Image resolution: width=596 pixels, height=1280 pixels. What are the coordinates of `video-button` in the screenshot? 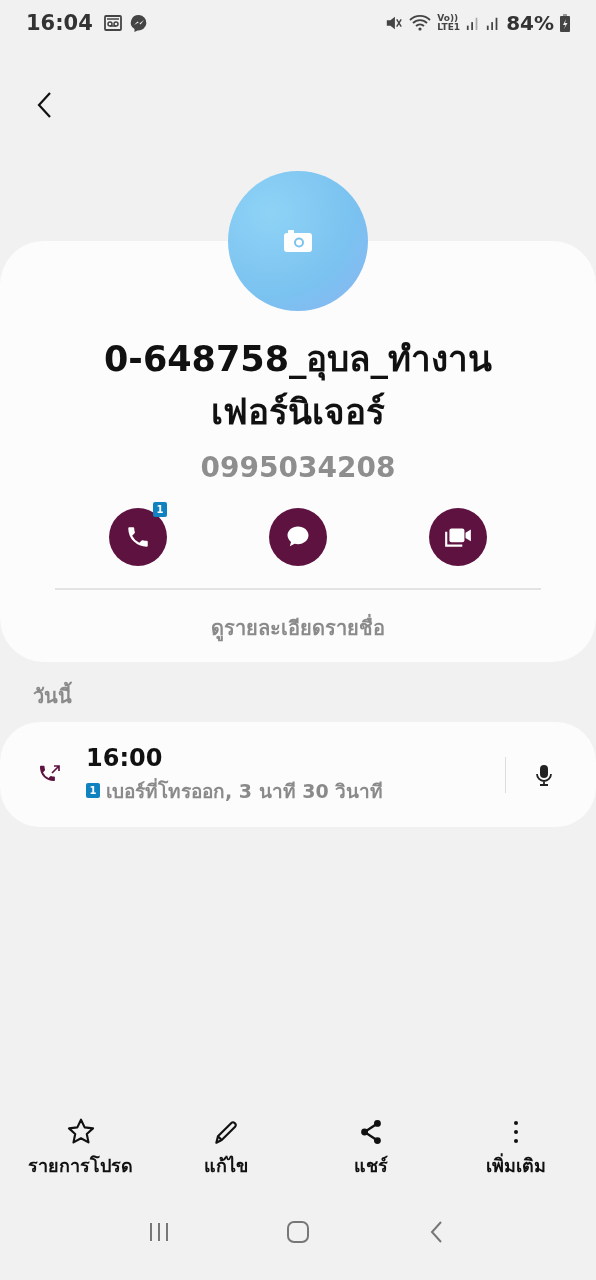 It's located at (458, 537).